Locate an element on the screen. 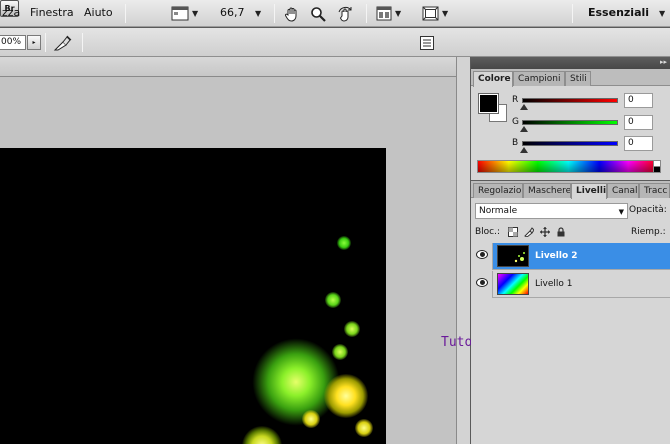 The width and height of the screenshot is (670, 444). red-value-field: 0 is located at coordinates (638, 100).